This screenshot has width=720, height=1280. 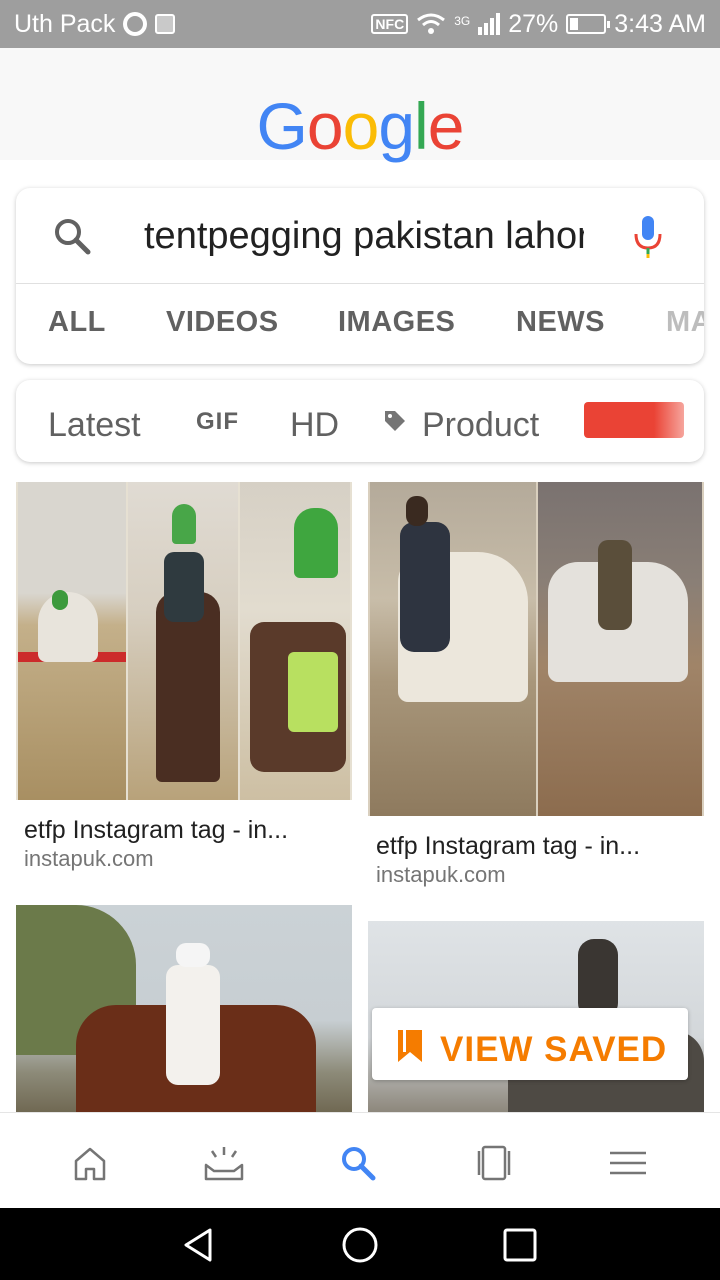 What do you see at coordinates (364, 236) in the screenshot?
I see `search-input: tentpegging pakistan lahore` at bounding box center [364, 236].